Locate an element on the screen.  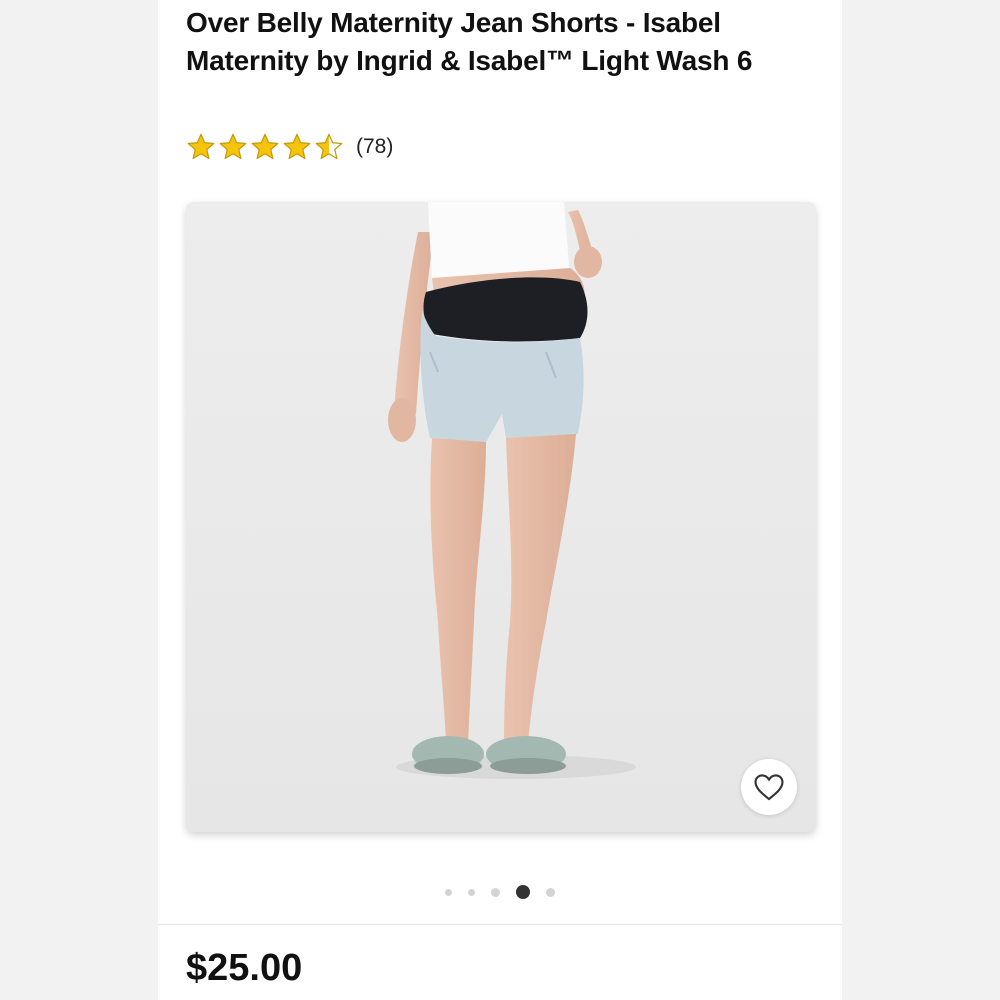
carousel-indicator is located at coordinates (500, 892).